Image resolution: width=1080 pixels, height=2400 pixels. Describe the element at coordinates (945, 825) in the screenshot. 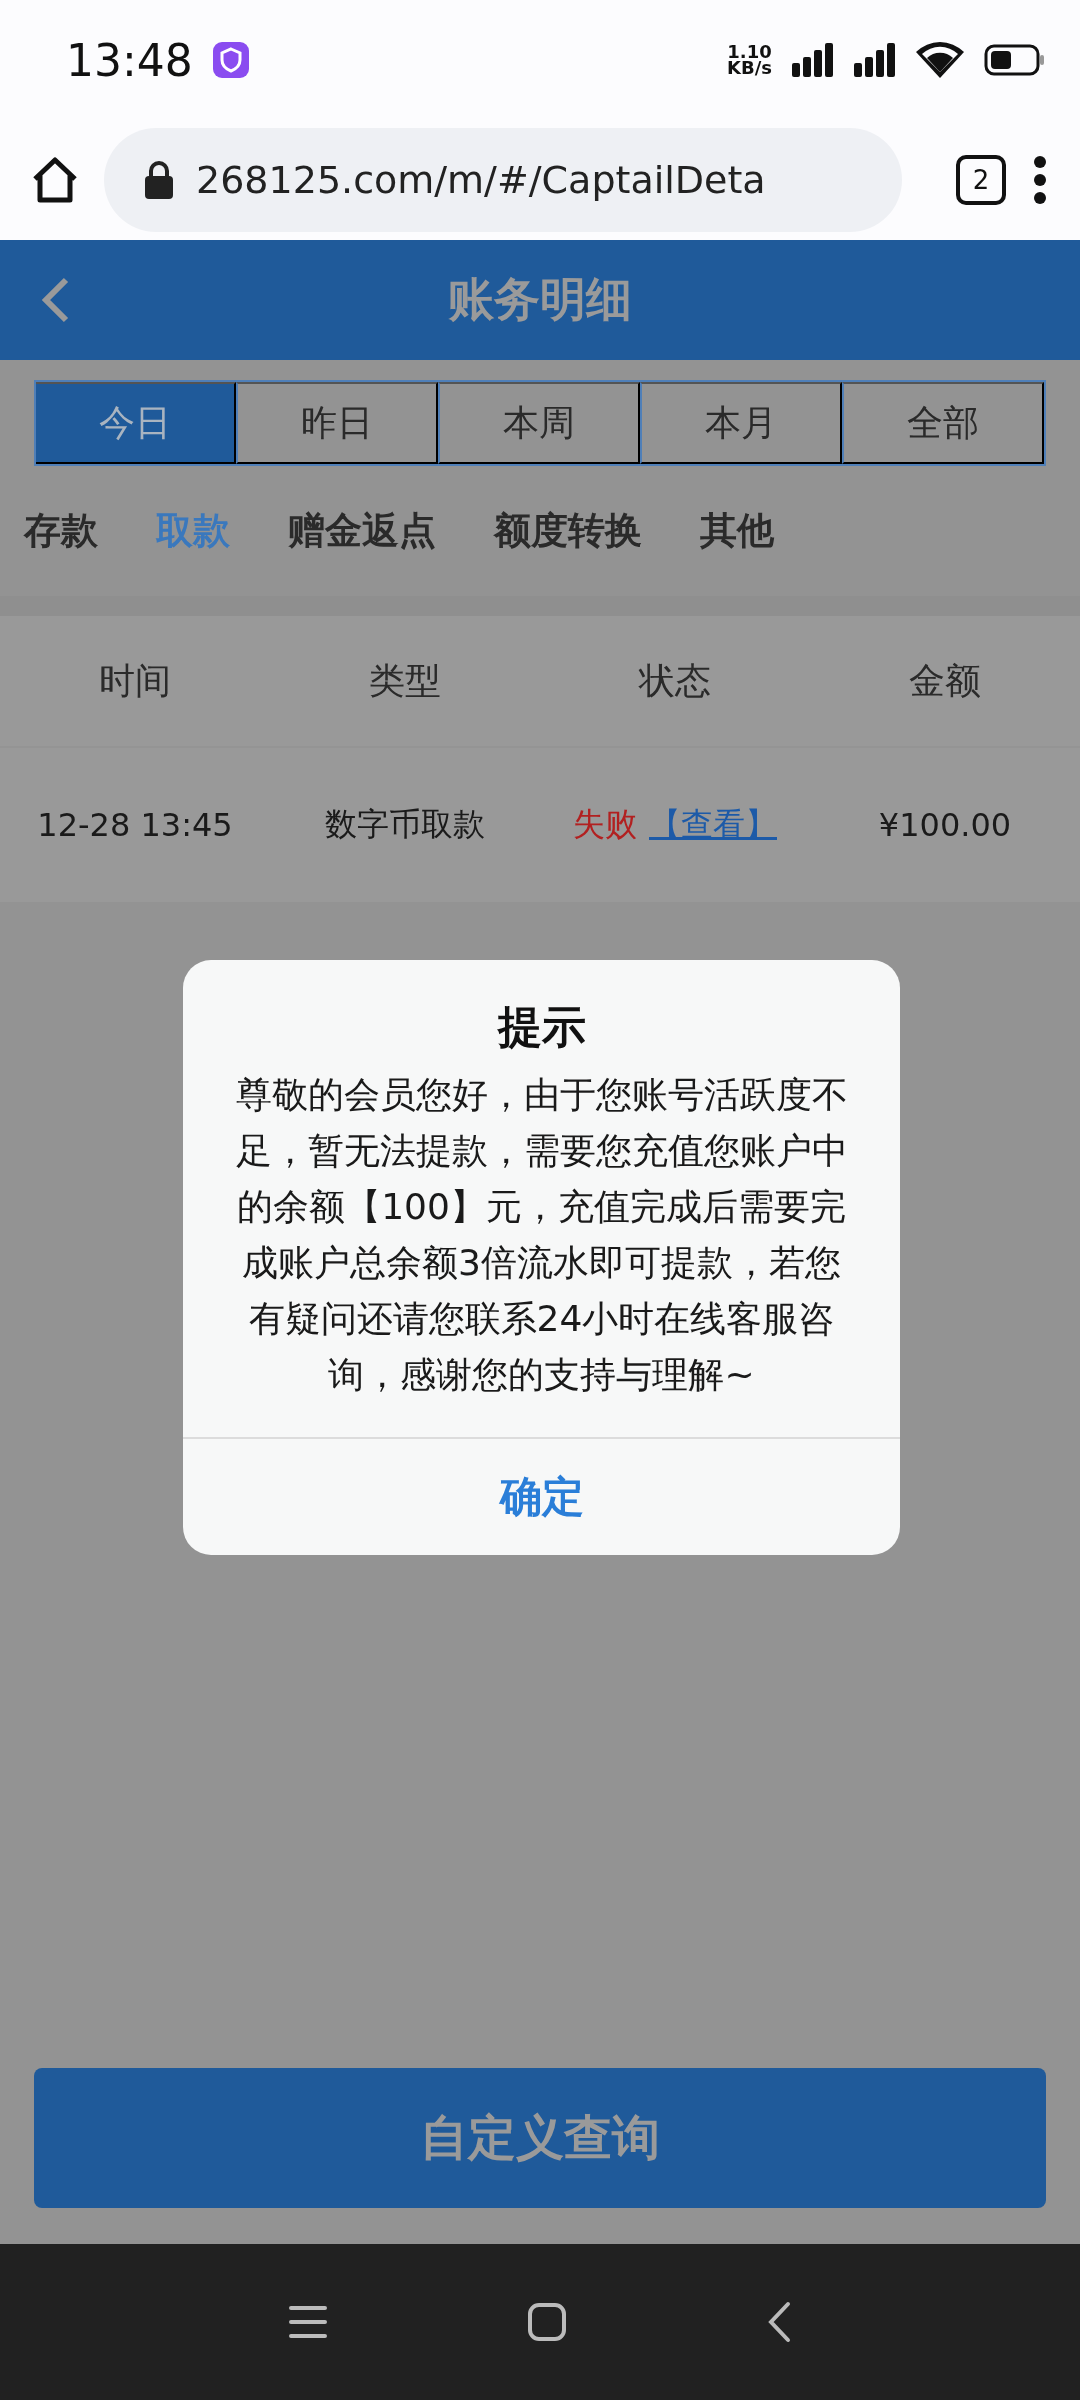

I see `table-cell-text: ¥100.00` at that location.